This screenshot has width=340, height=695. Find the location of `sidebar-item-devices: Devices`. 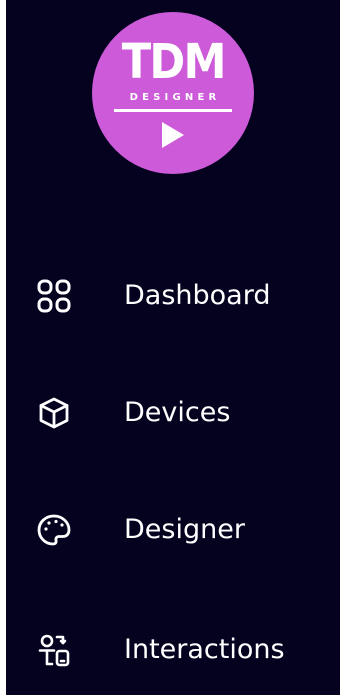

sidebar-item-devices: Devices is located at coordinates (173, 413).